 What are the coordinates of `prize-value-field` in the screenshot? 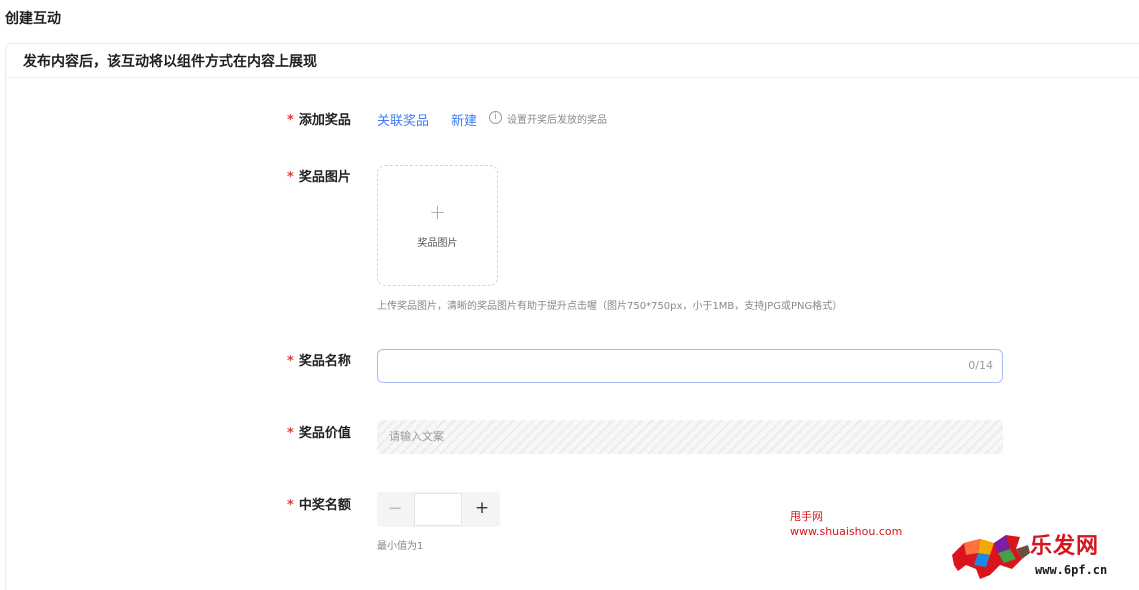 It's located at (690, 437).